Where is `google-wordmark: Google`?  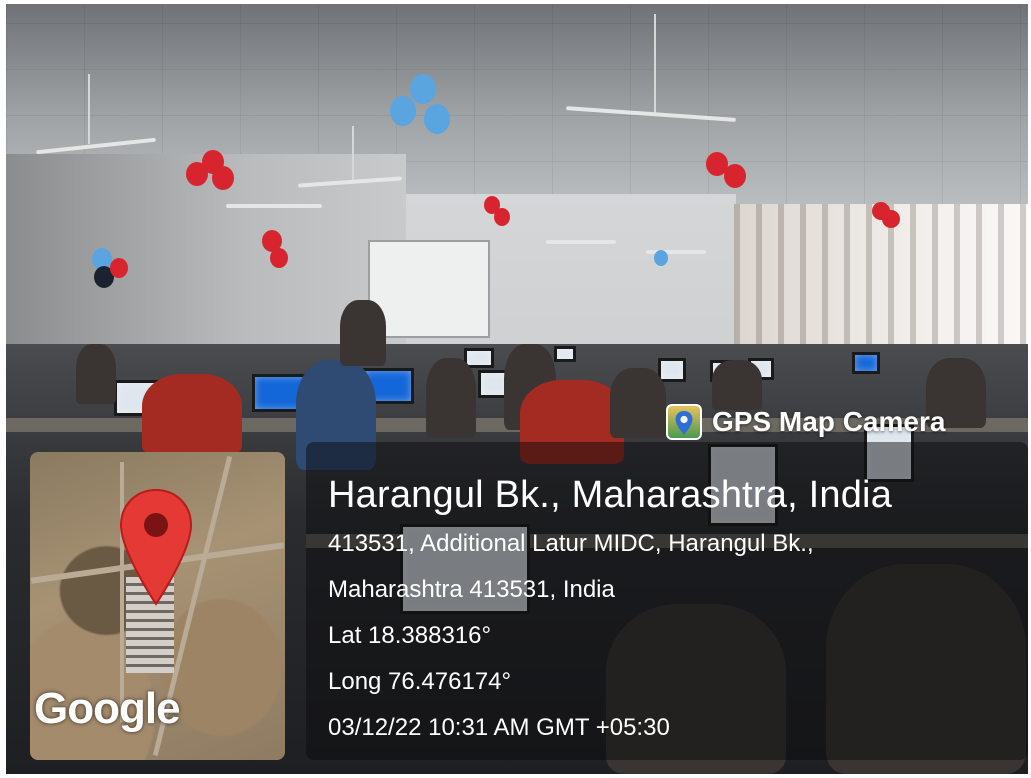
google-wordmark: Google is located at coordinates (107, 708).